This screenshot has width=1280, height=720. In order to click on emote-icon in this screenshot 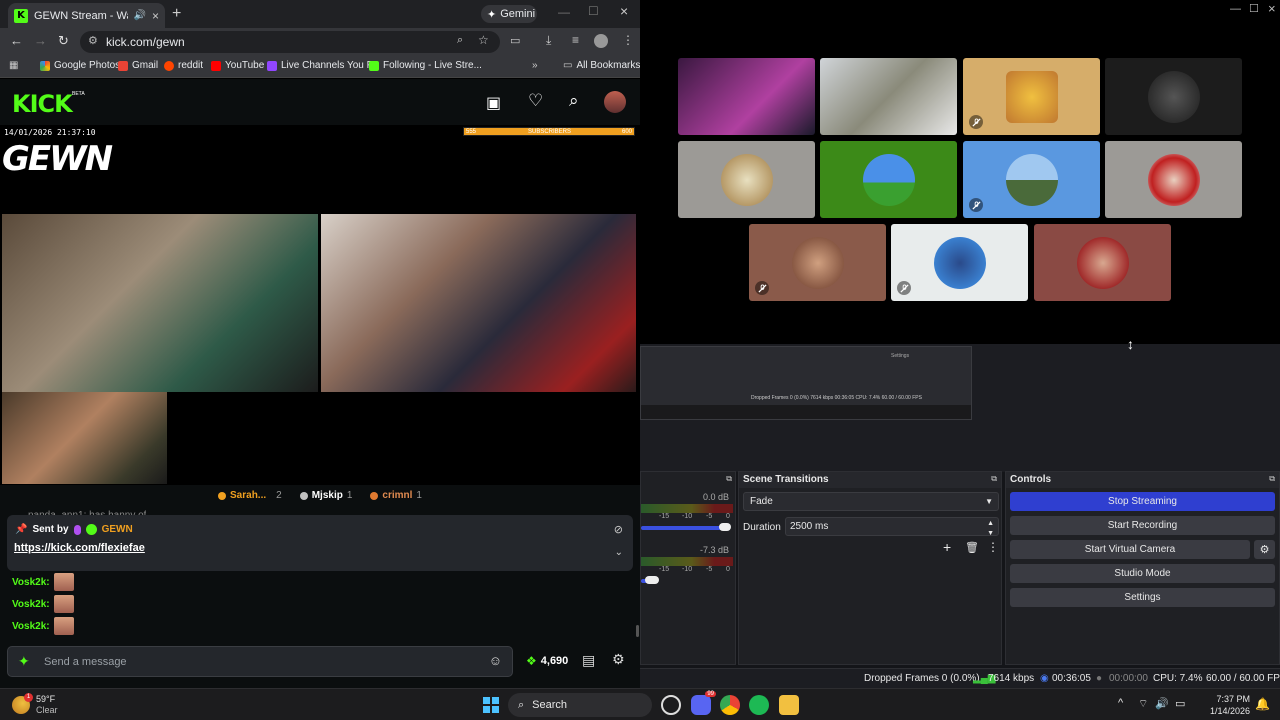, I will do `click(63, 626)`.